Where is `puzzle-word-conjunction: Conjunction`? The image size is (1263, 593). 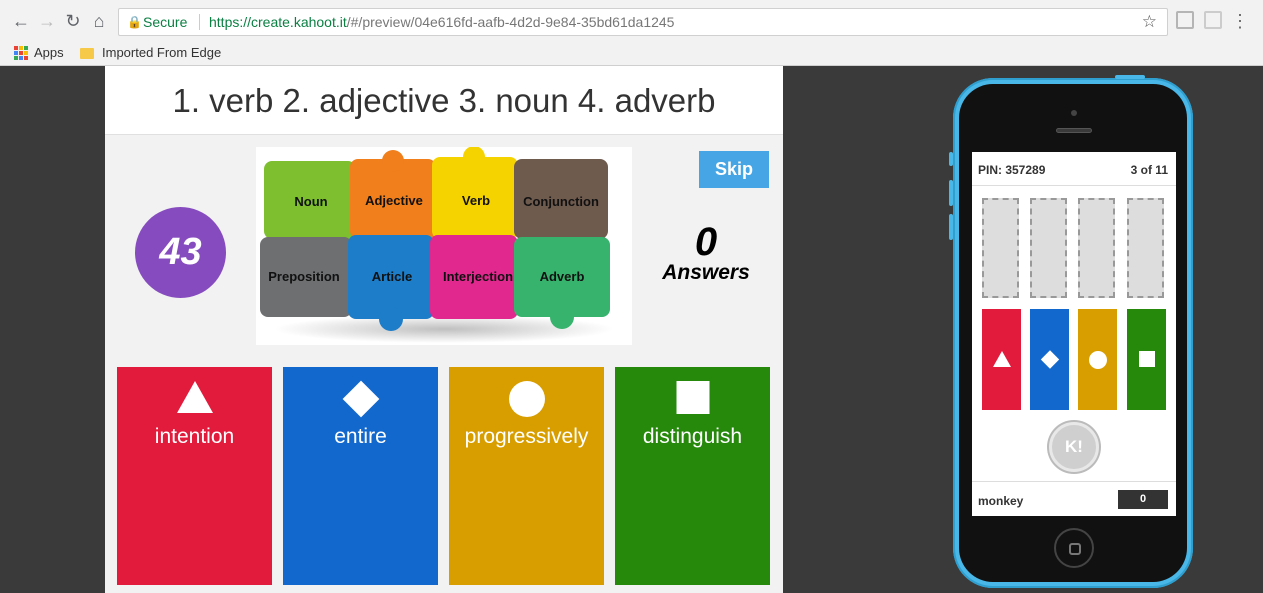 puzzle-word-conjunction: Conjunction is located at coordinates (561, 201).